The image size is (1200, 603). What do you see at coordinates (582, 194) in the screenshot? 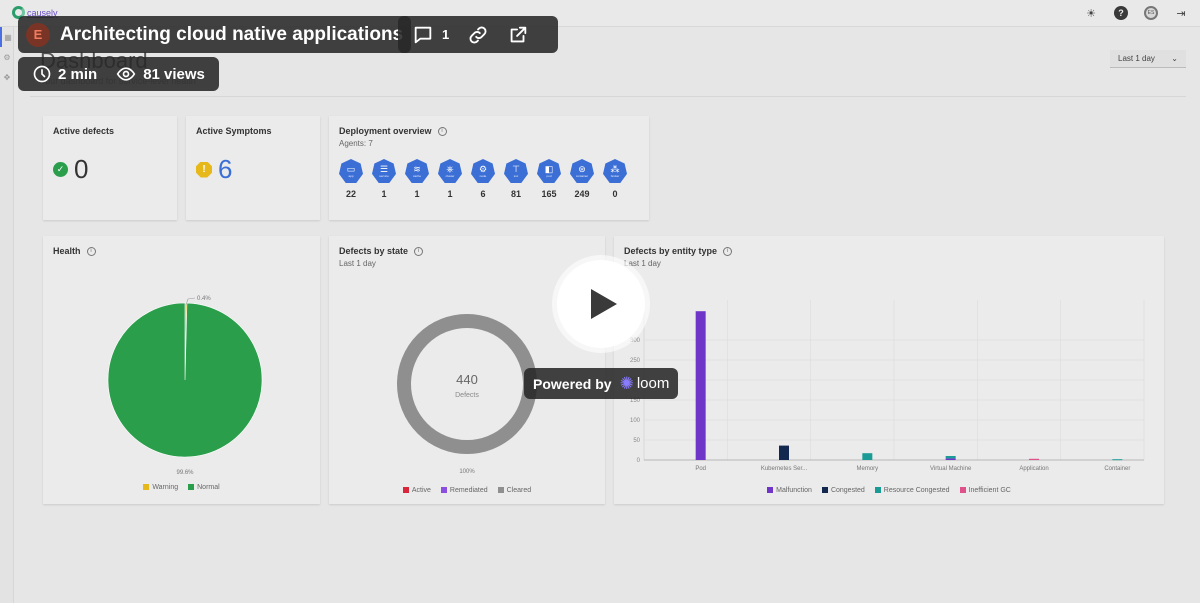
I see `deployment-count: 249` at bounding box center [582, 194].